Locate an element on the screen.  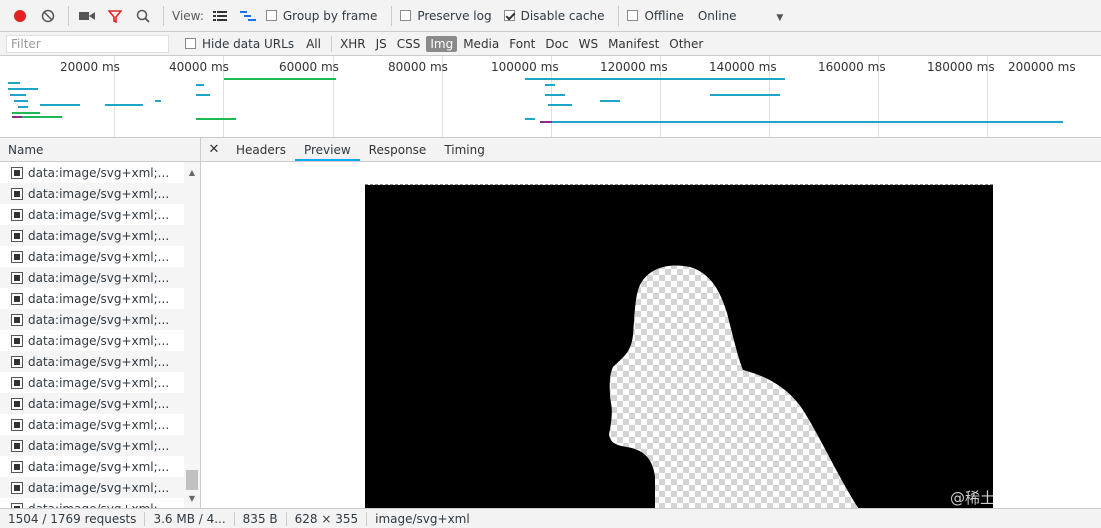
filter-toggle-button is located at coordinates (115, 16).